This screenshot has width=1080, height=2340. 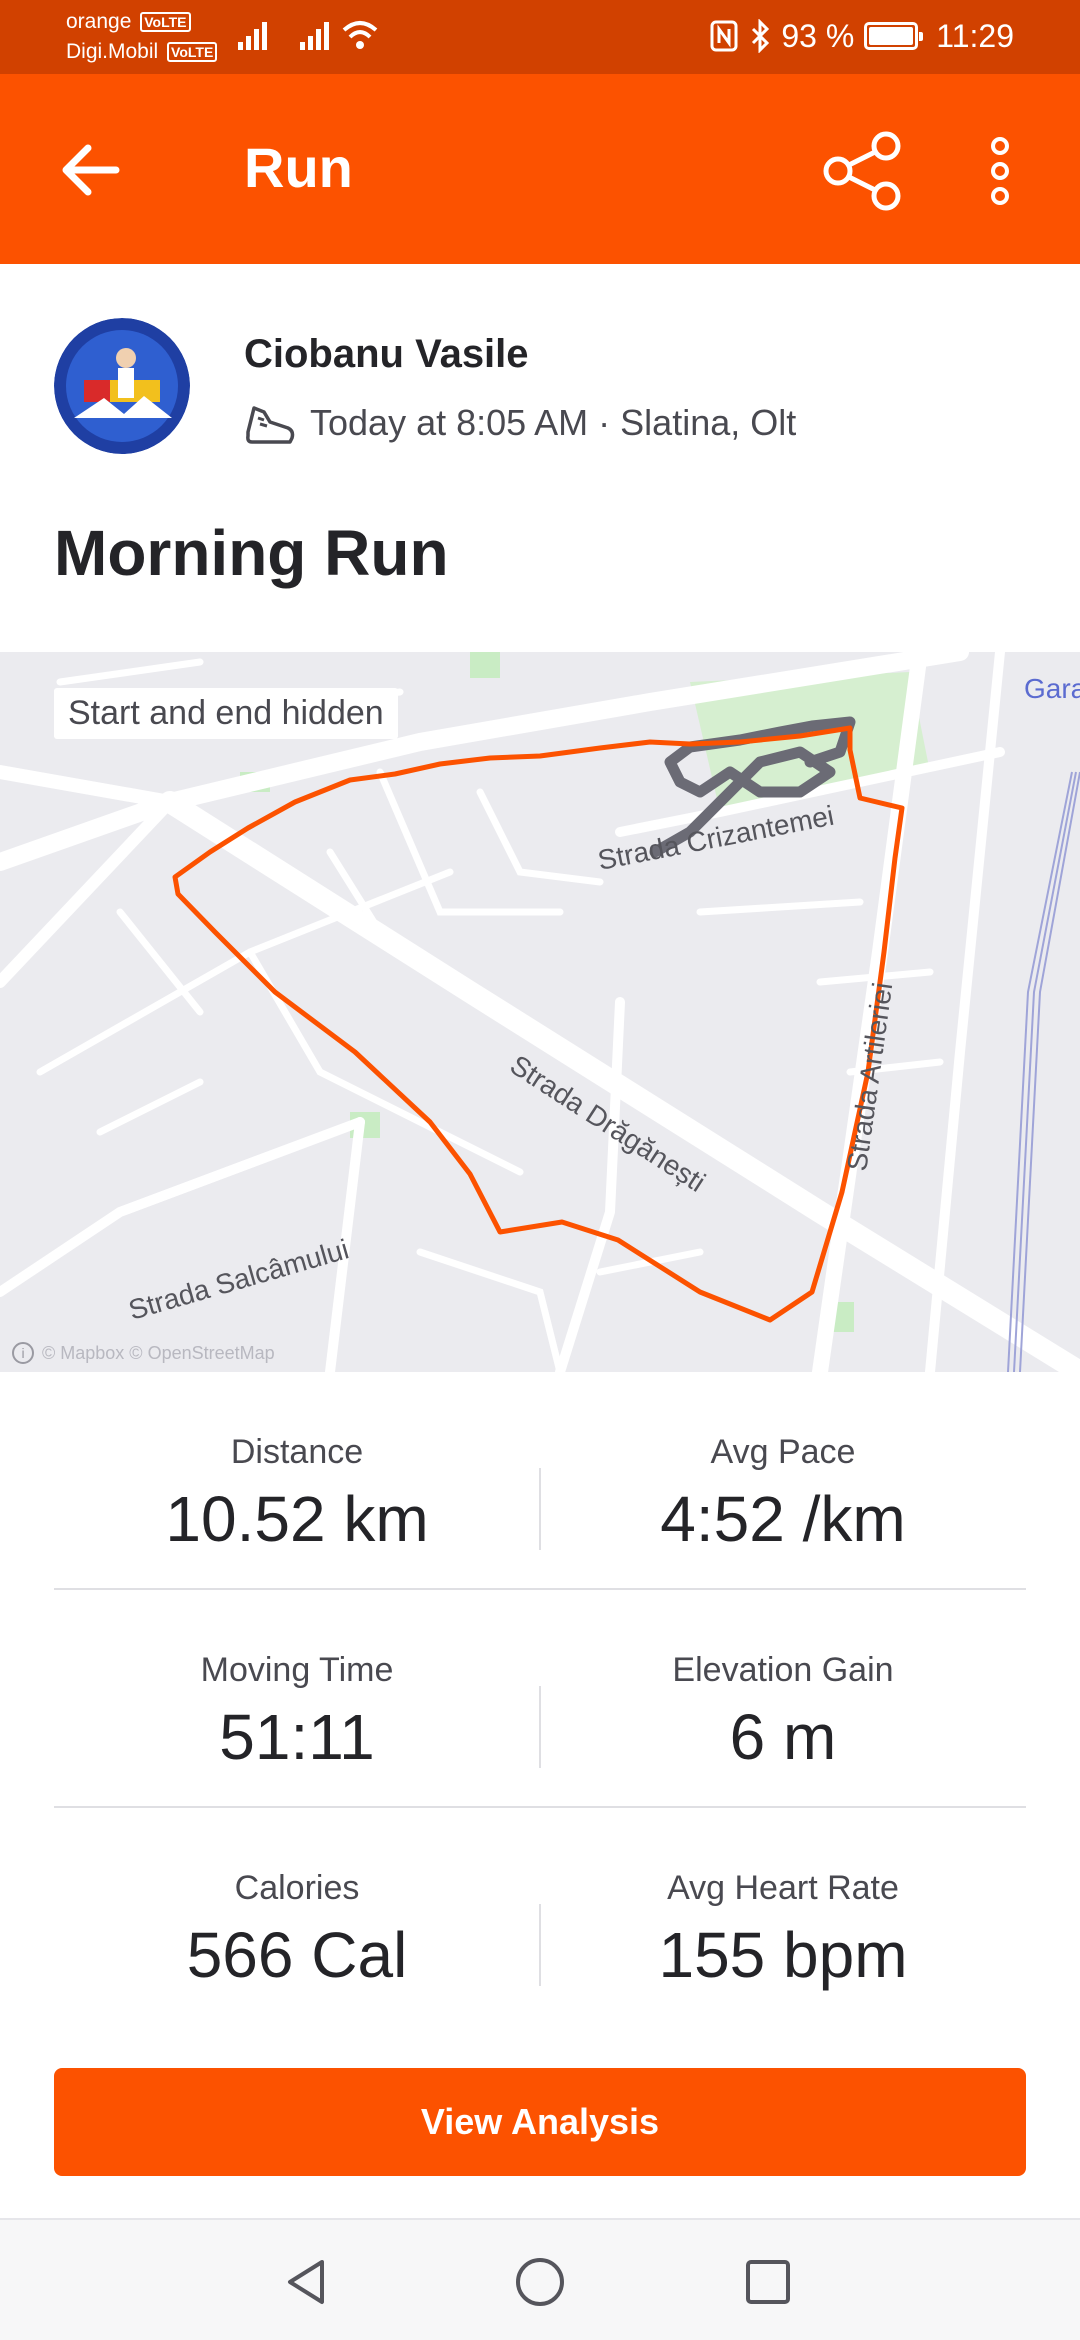 I want to click on stat-label: Distance, so click(x=297, y=1452).